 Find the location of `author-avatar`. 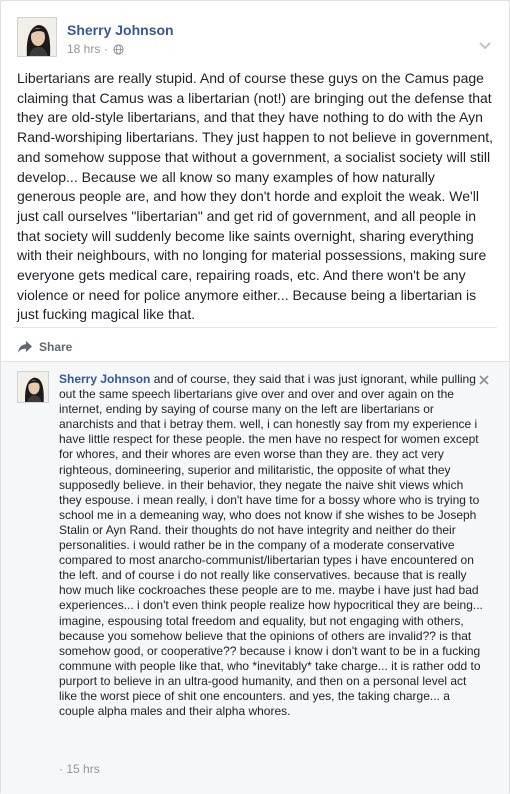

author-avatar is located at coordinates (37, 37).